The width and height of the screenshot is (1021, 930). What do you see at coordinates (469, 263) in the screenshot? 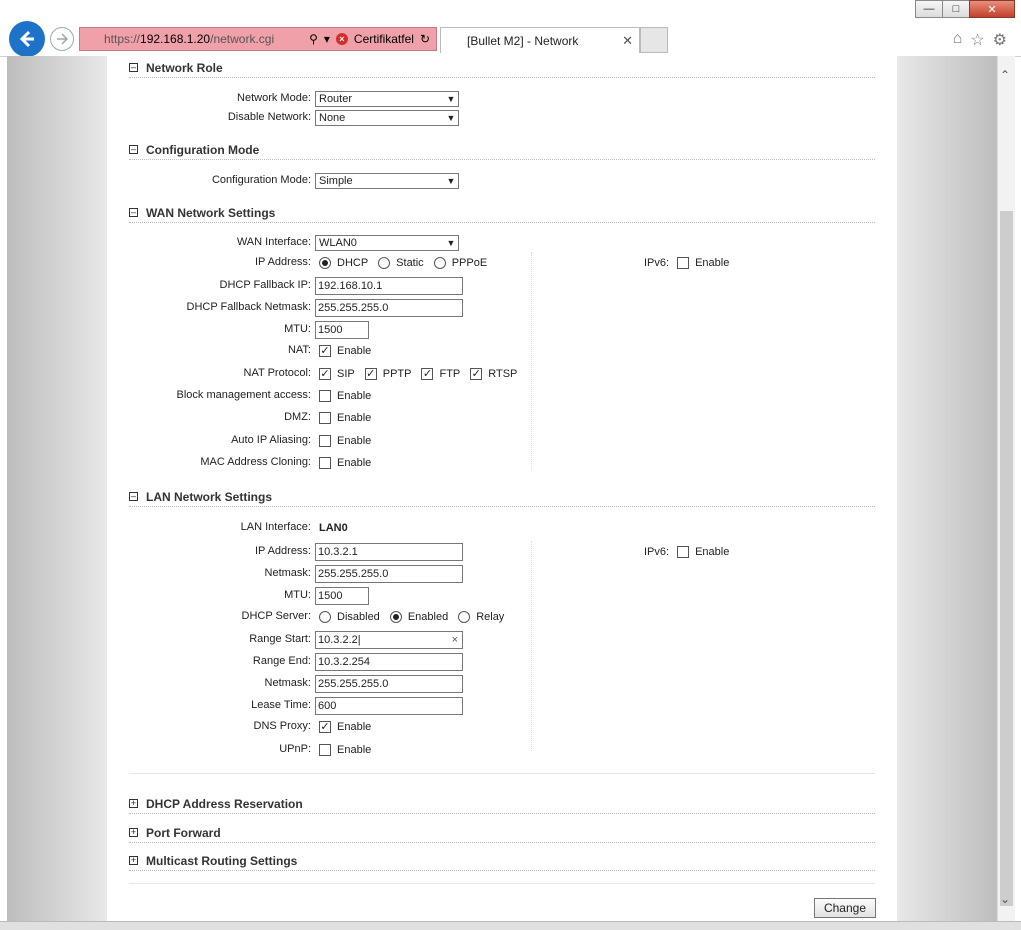
I see `radio-label: PPPoE` at bounding box center [469, 263].